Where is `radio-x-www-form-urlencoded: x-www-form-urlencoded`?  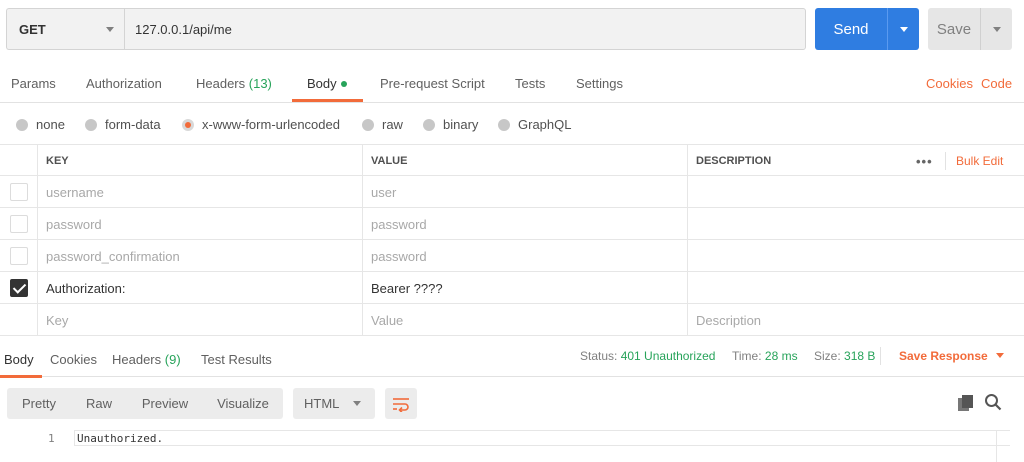 radio-x-www-form-urlencoded: x-www-form-urlencoded is located at coordinates (261, 124).